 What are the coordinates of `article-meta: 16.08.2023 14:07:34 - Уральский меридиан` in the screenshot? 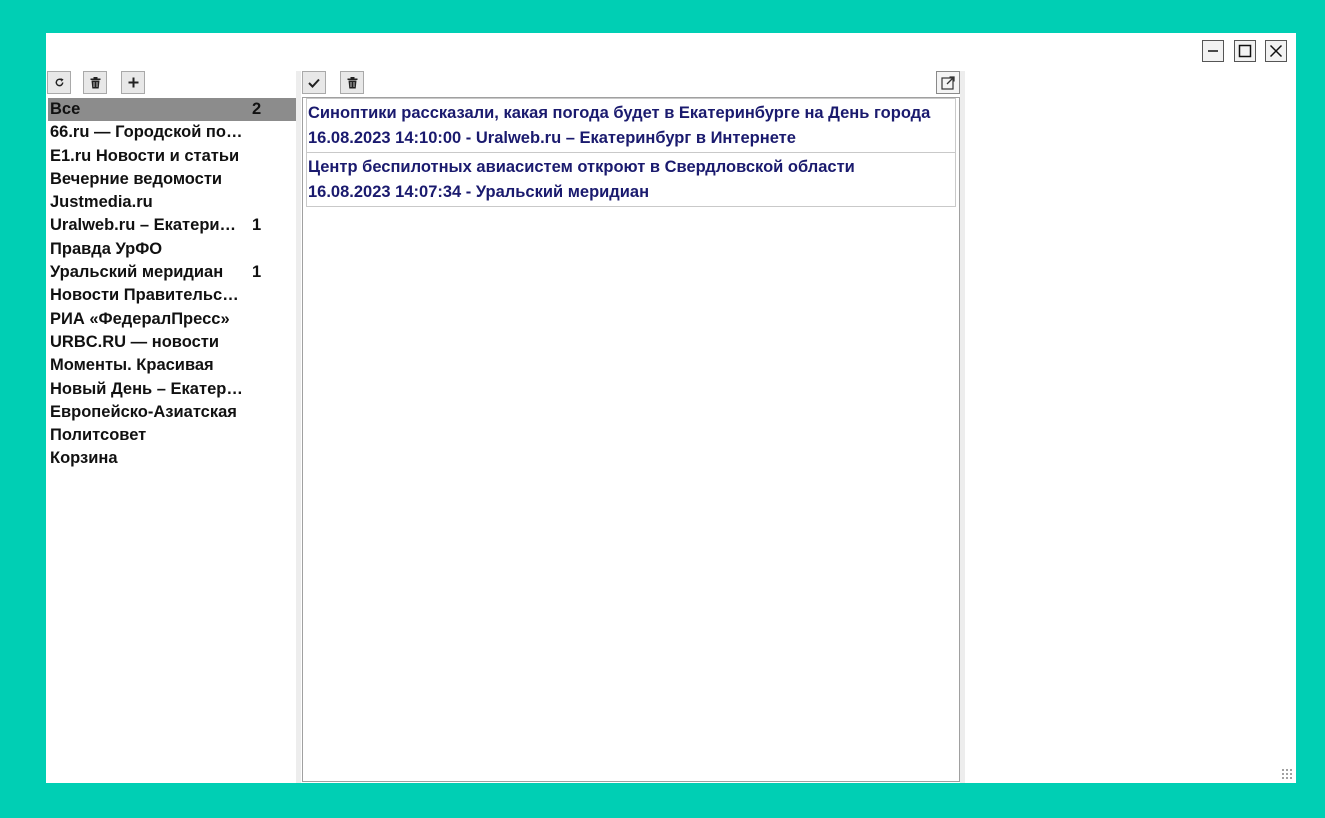 It's located at (479, 192).